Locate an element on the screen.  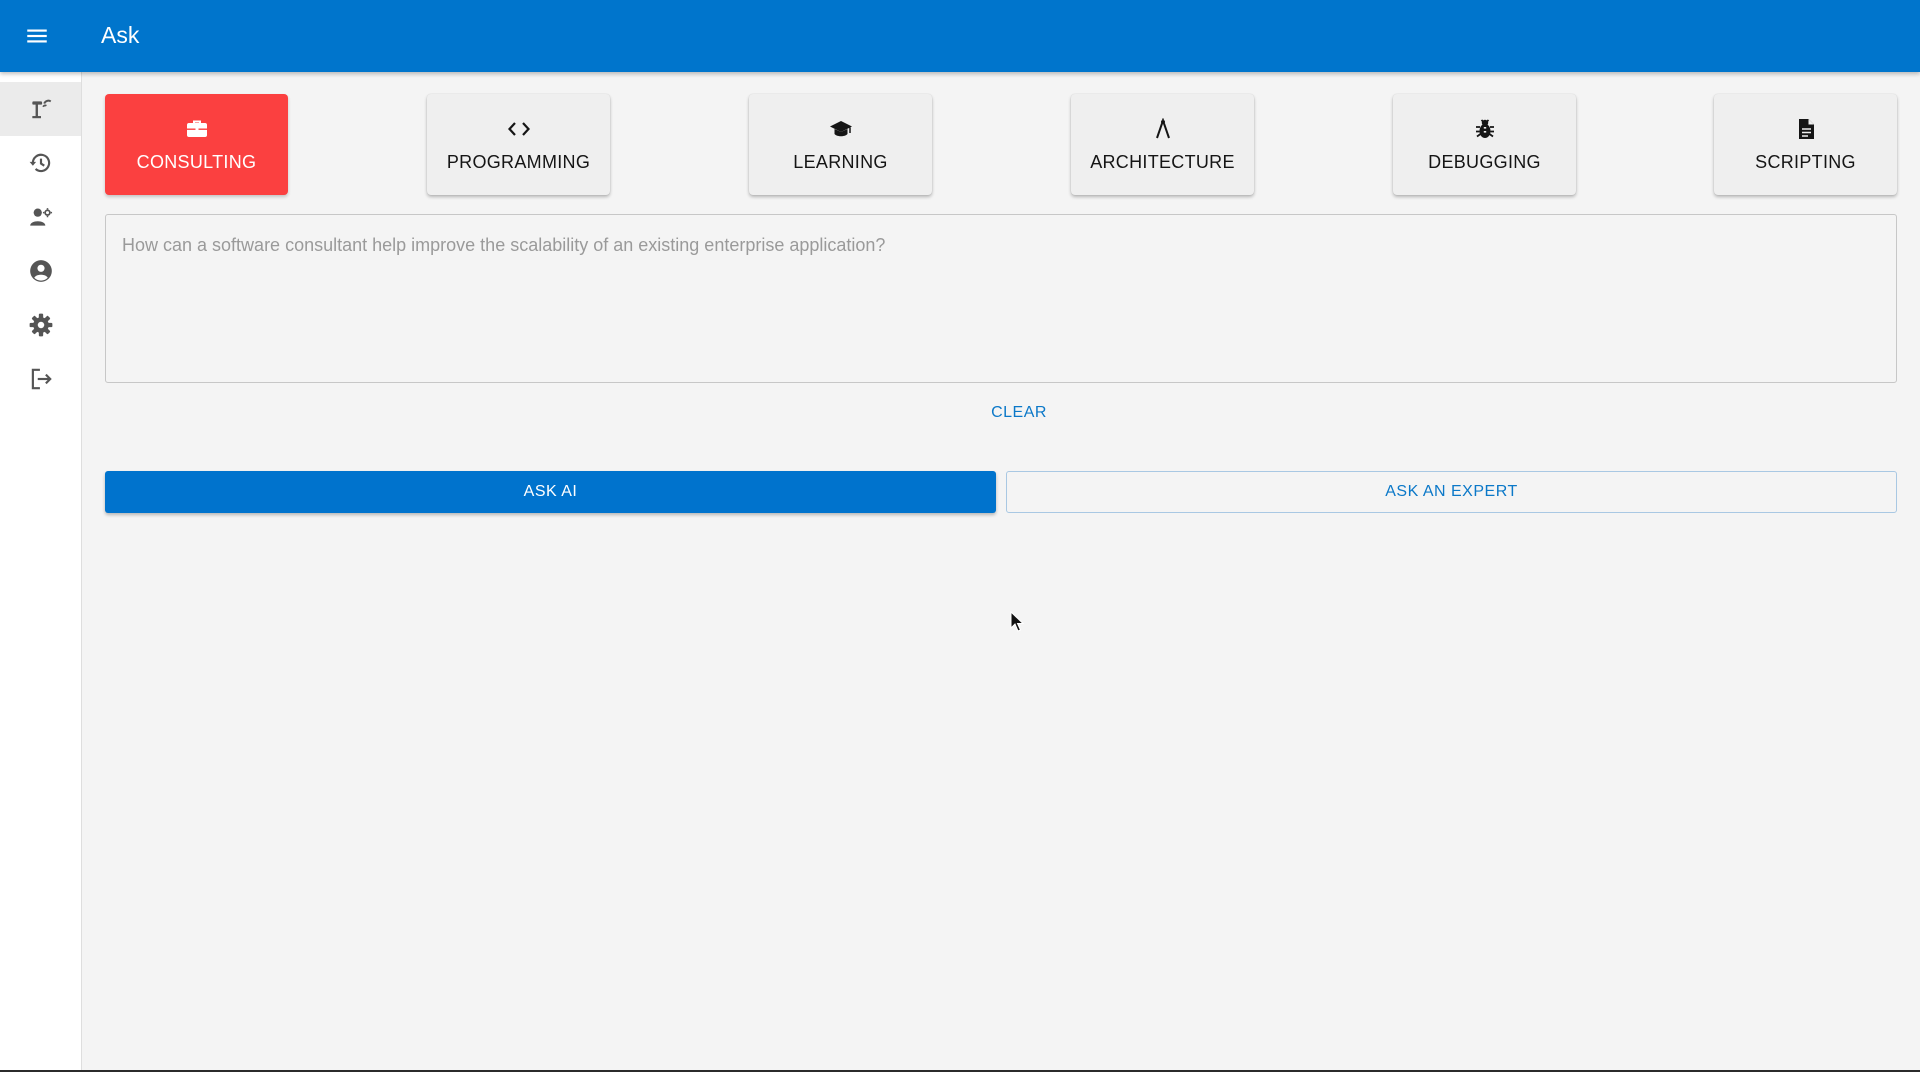
question-input is located at coordinates (1001, 298).